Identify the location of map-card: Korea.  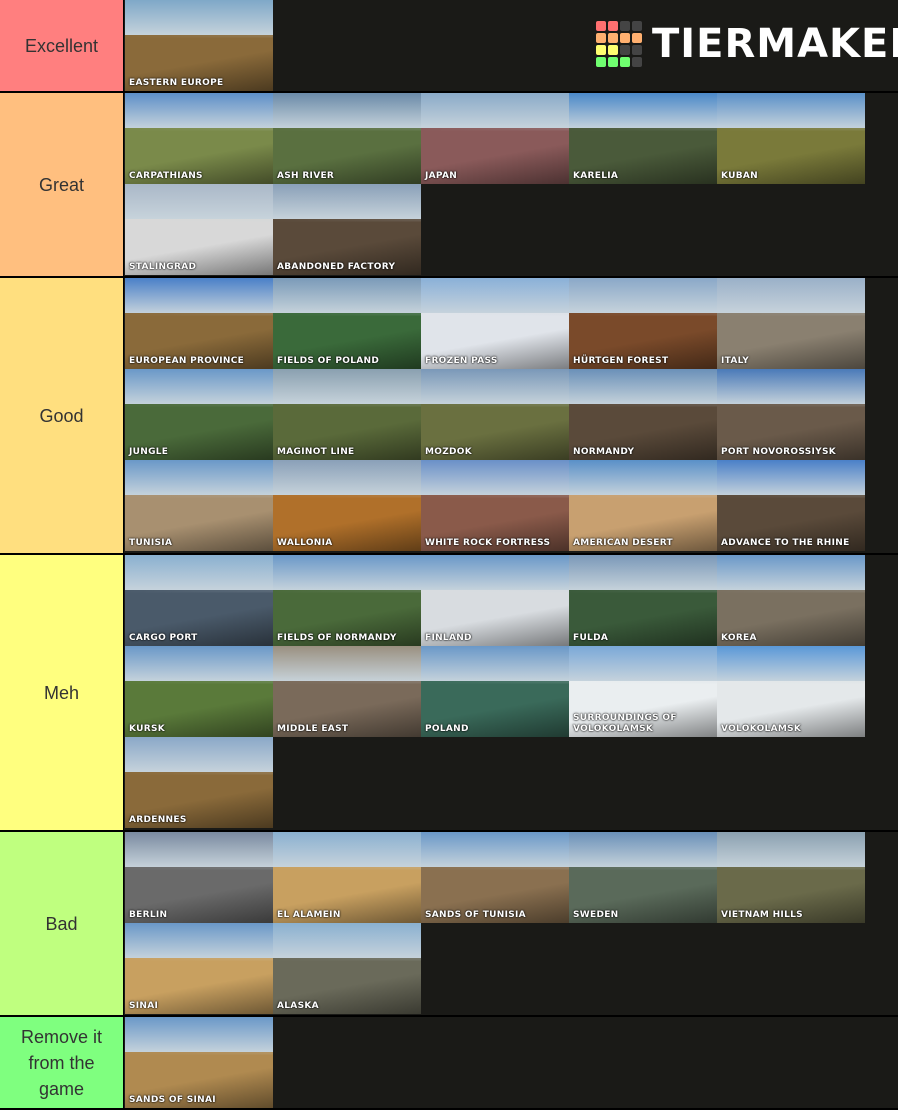
(791, 600).